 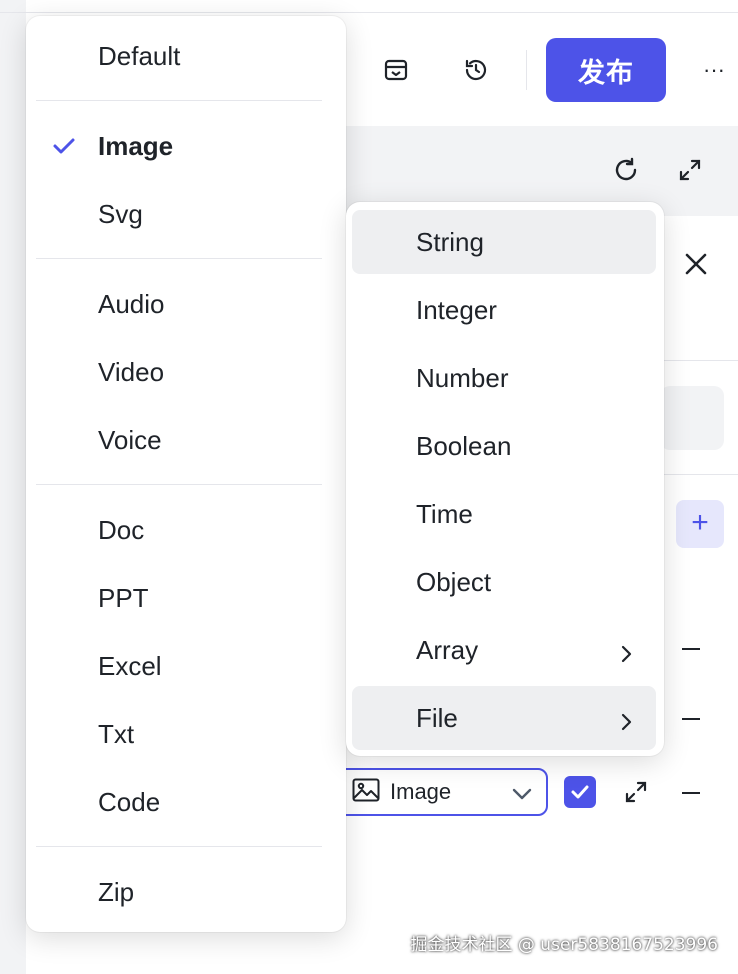 What do you see at coordinates (186, 304) in the screenshot?
I see `menu-item-audio: Audio` at bounding box center [186, 304].